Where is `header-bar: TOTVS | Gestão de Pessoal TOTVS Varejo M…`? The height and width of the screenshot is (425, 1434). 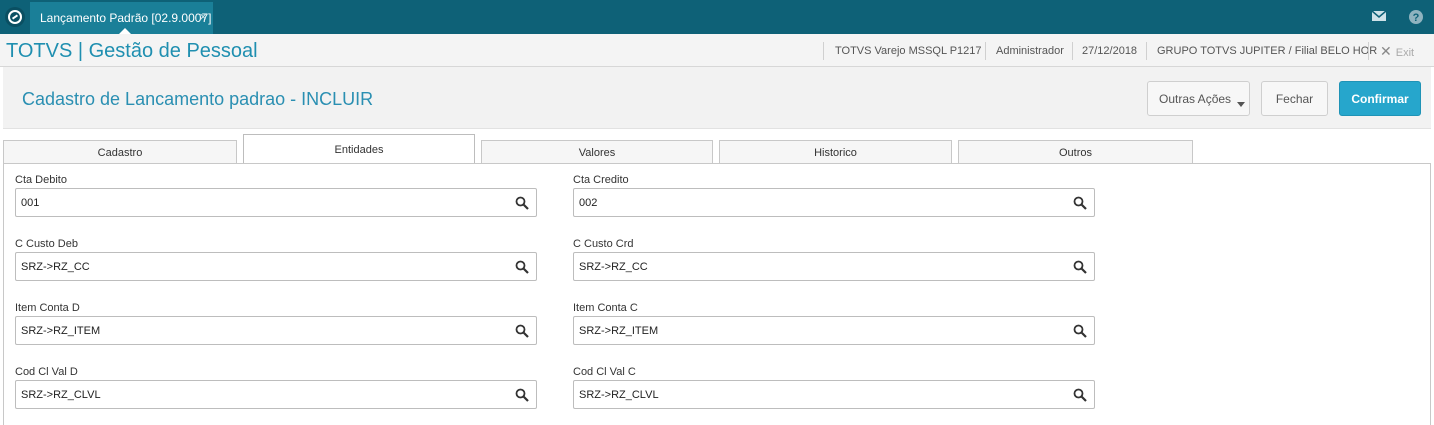 header-bar: TOTVS | Gestão de Pessoal TOTVS Varejo M… is located at coordinates (717, 50).